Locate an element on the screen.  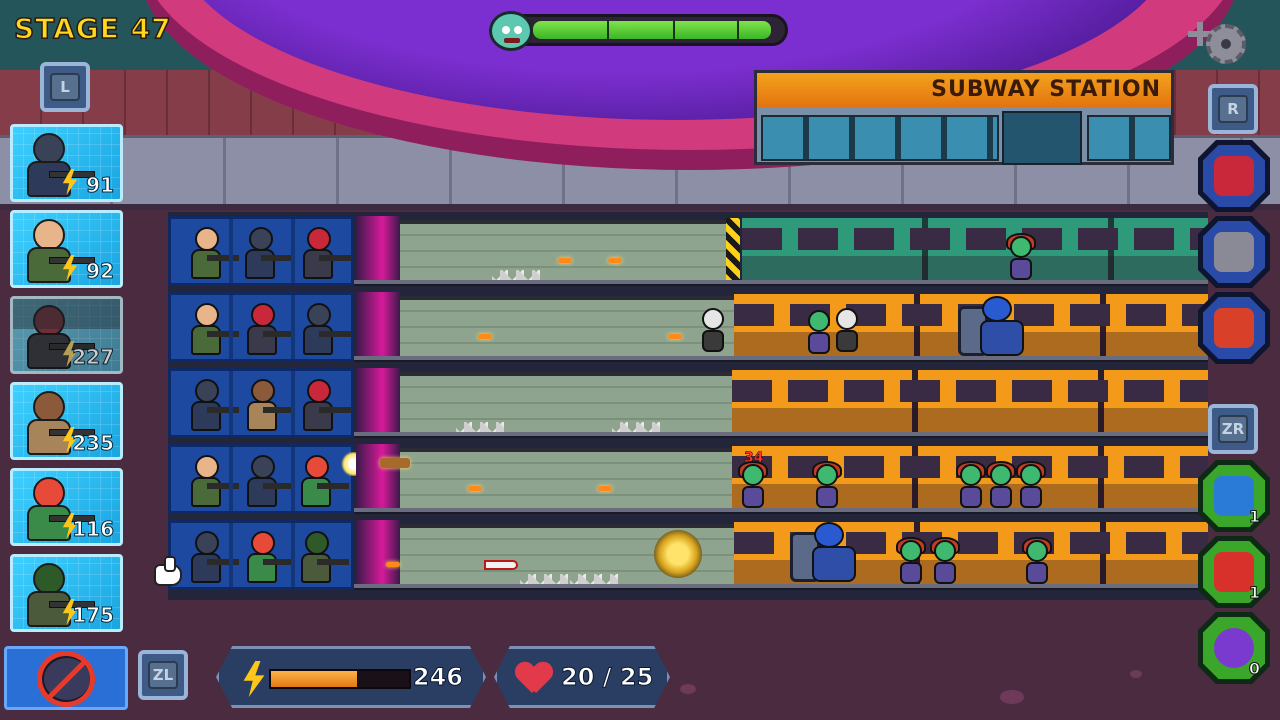
unit-cost: 92 is located at coordinates (100, 271).